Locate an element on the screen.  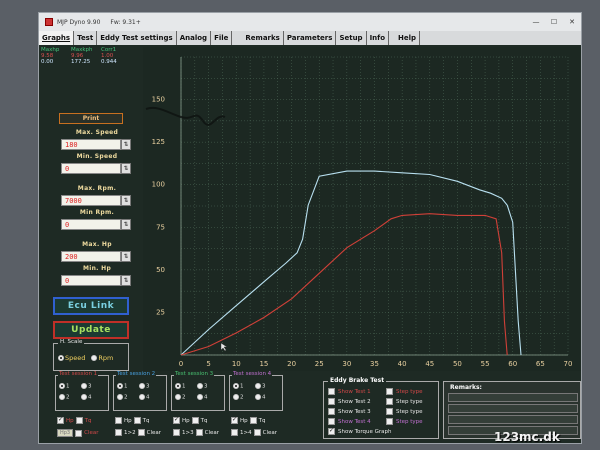
menu-analog: Analog is located at coordinates (194, 38).